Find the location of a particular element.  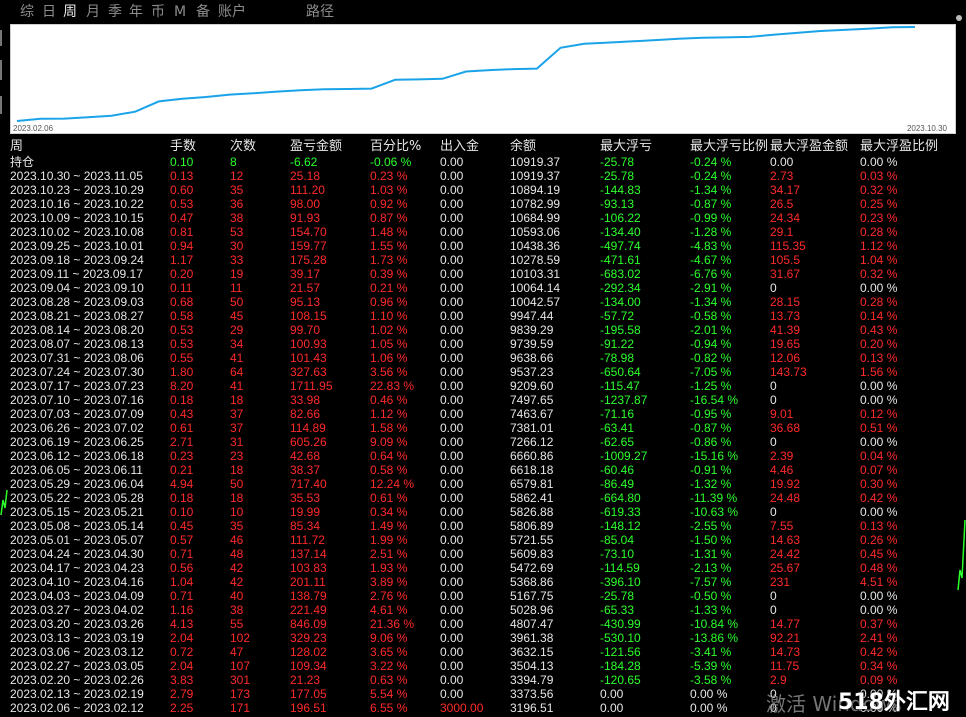

table-cell: 159.77 is located at coordinates (308, 246).